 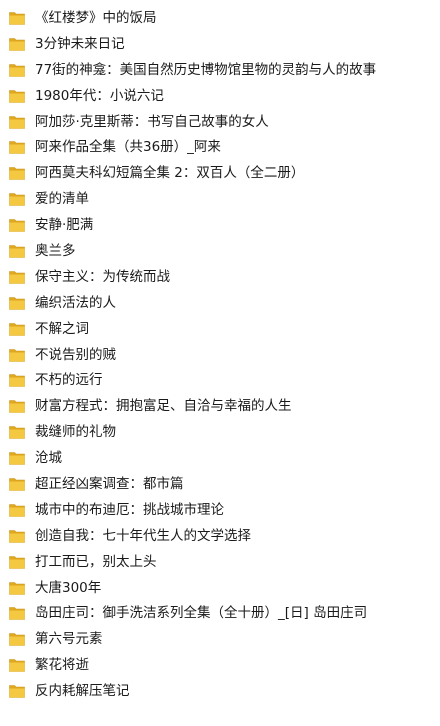 What do you see at coordinates (96, 17) in the screenshot?
I see `folder-name: 《红楼梦》中的饭局` at bounding box center [96, 17].